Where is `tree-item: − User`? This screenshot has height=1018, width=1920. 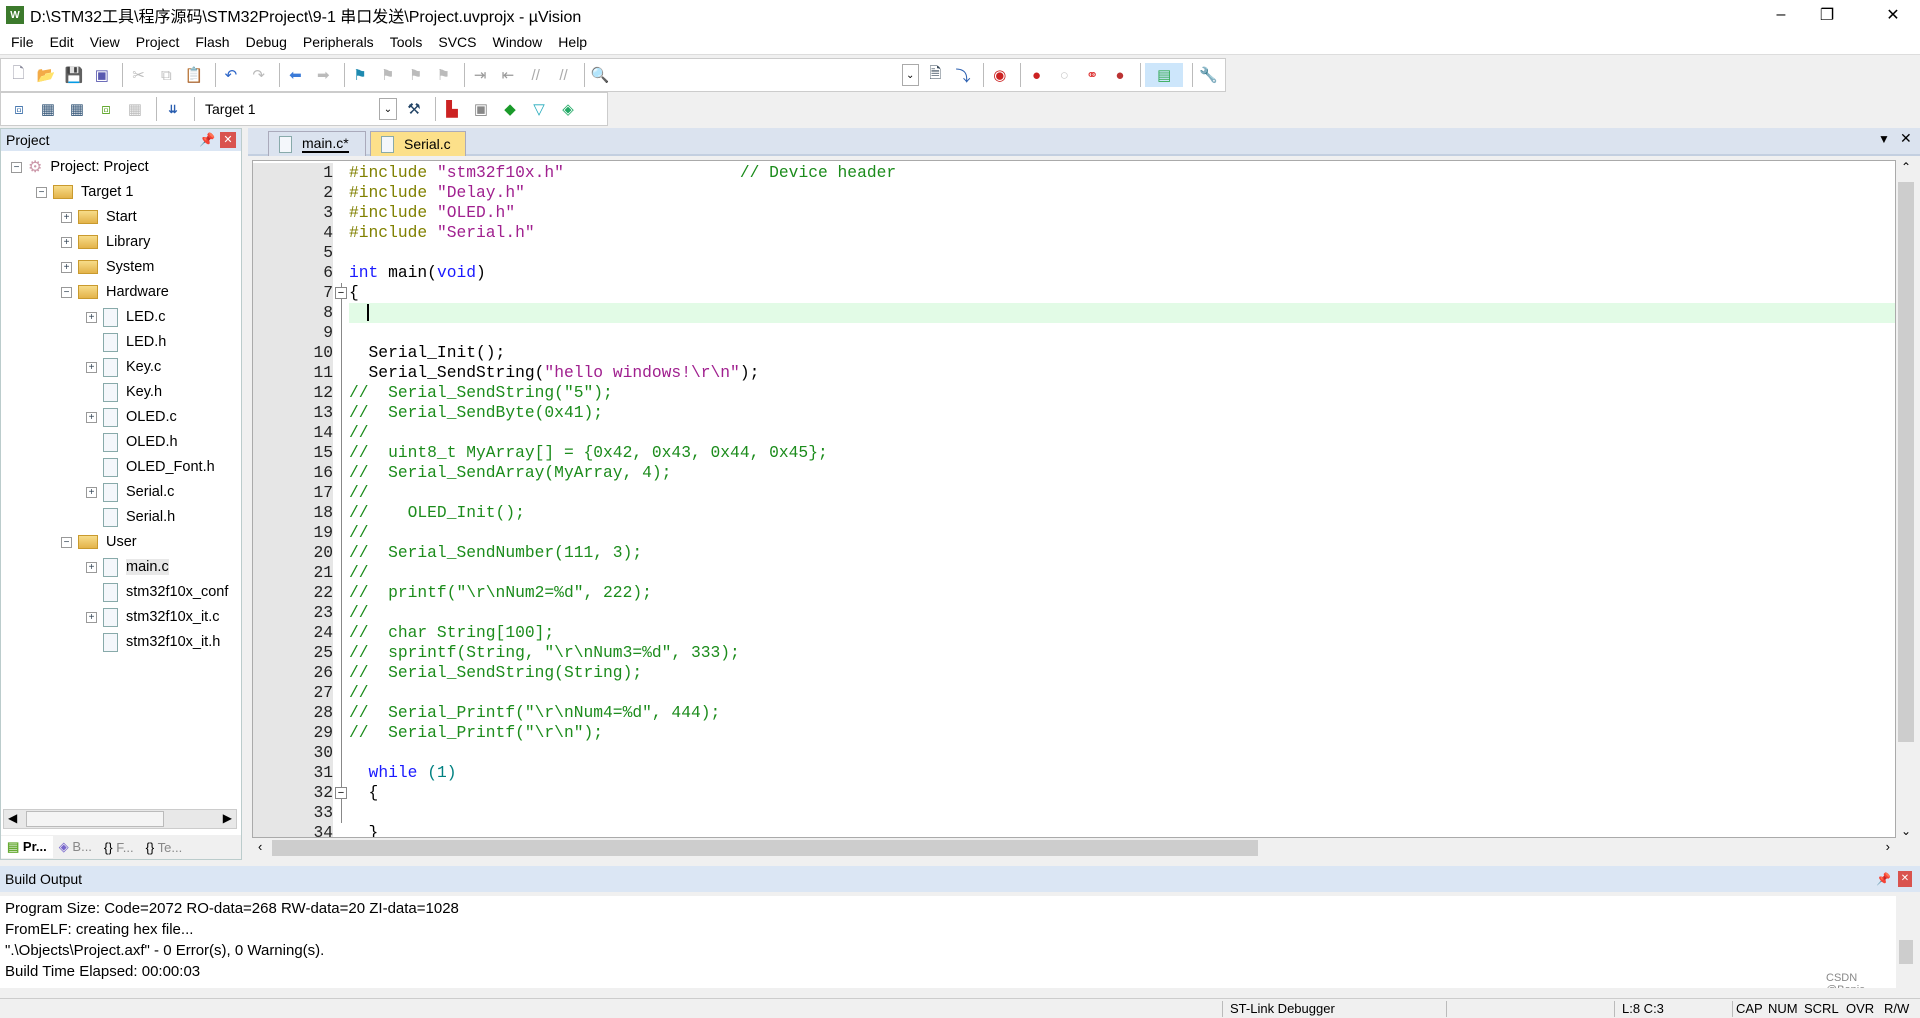 tree-item: − User is located at coordinates (99, 542).